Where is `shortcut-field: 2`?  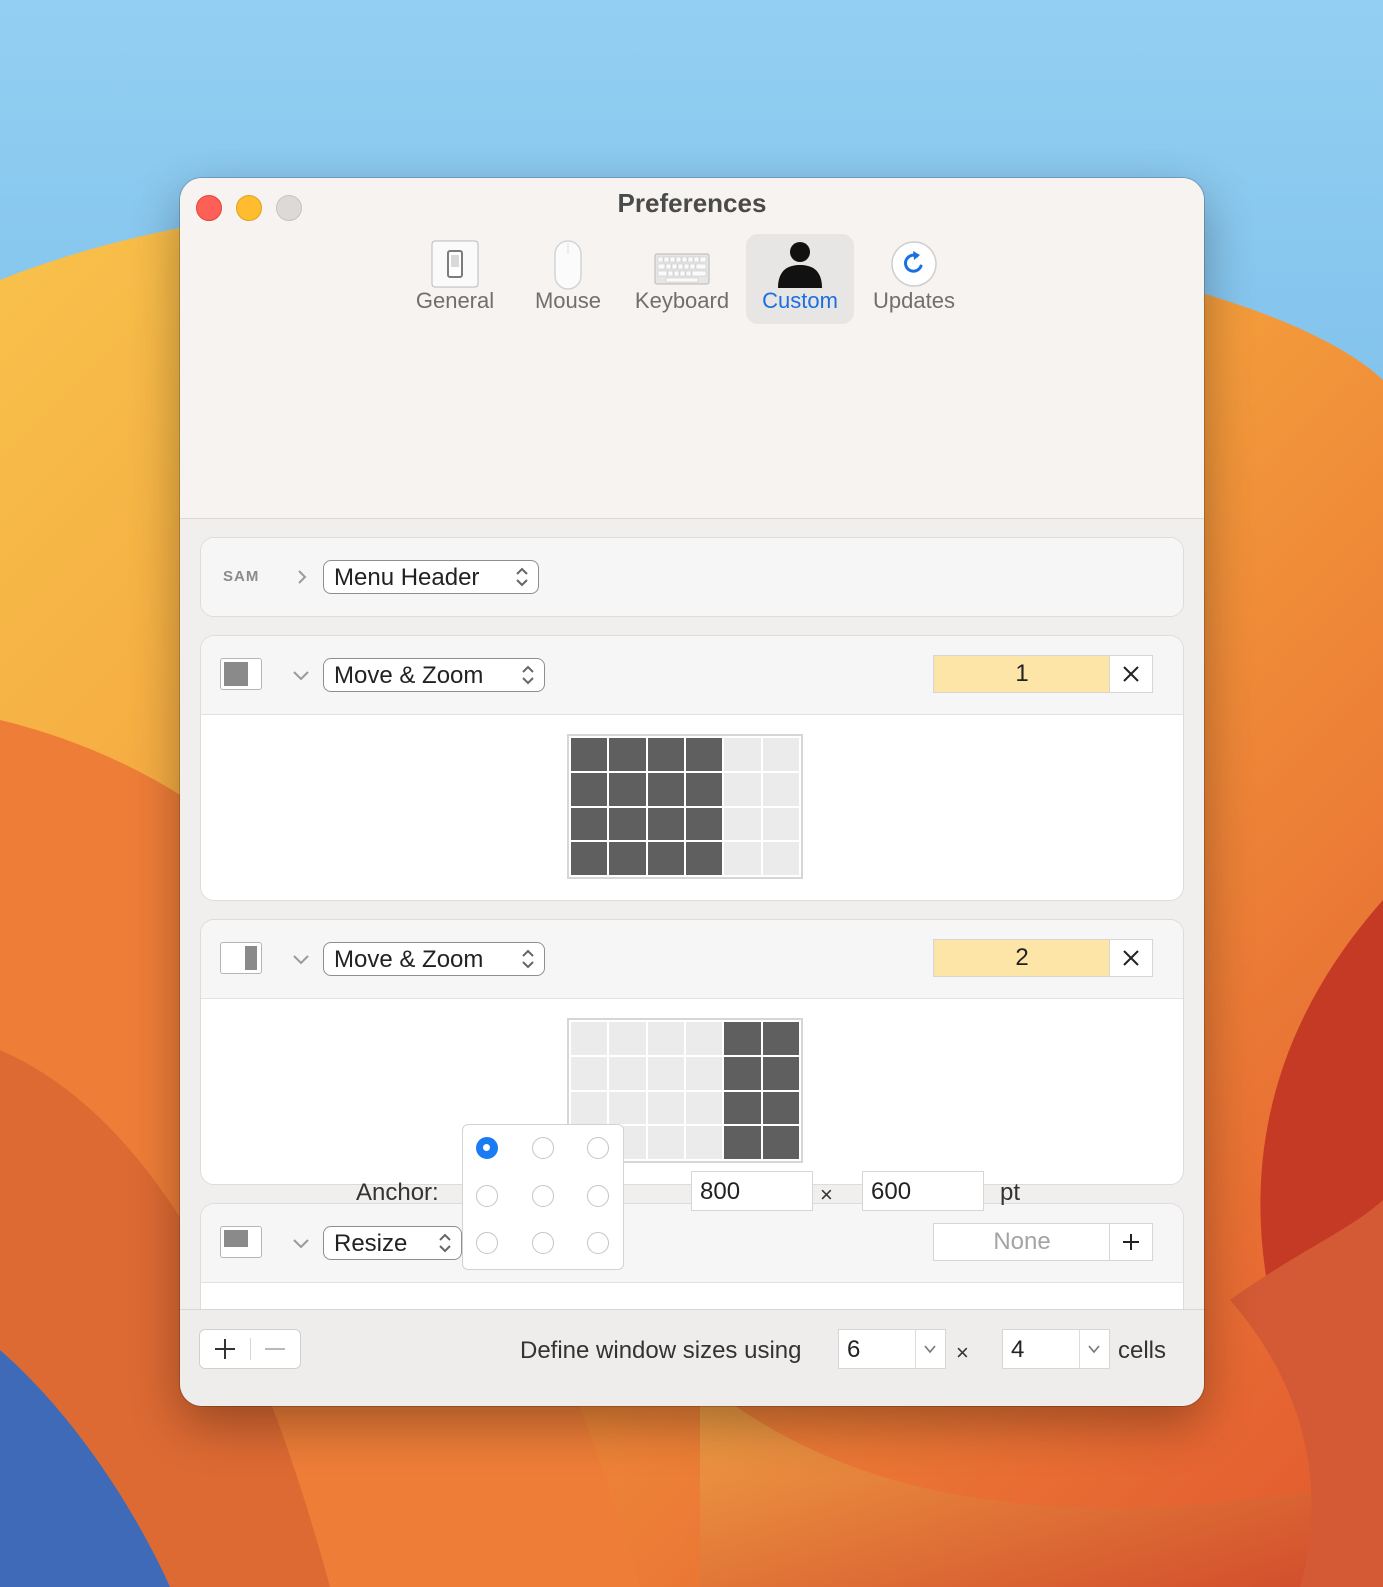
shortcut-field: 2 is located at coordinates (1021, 958).